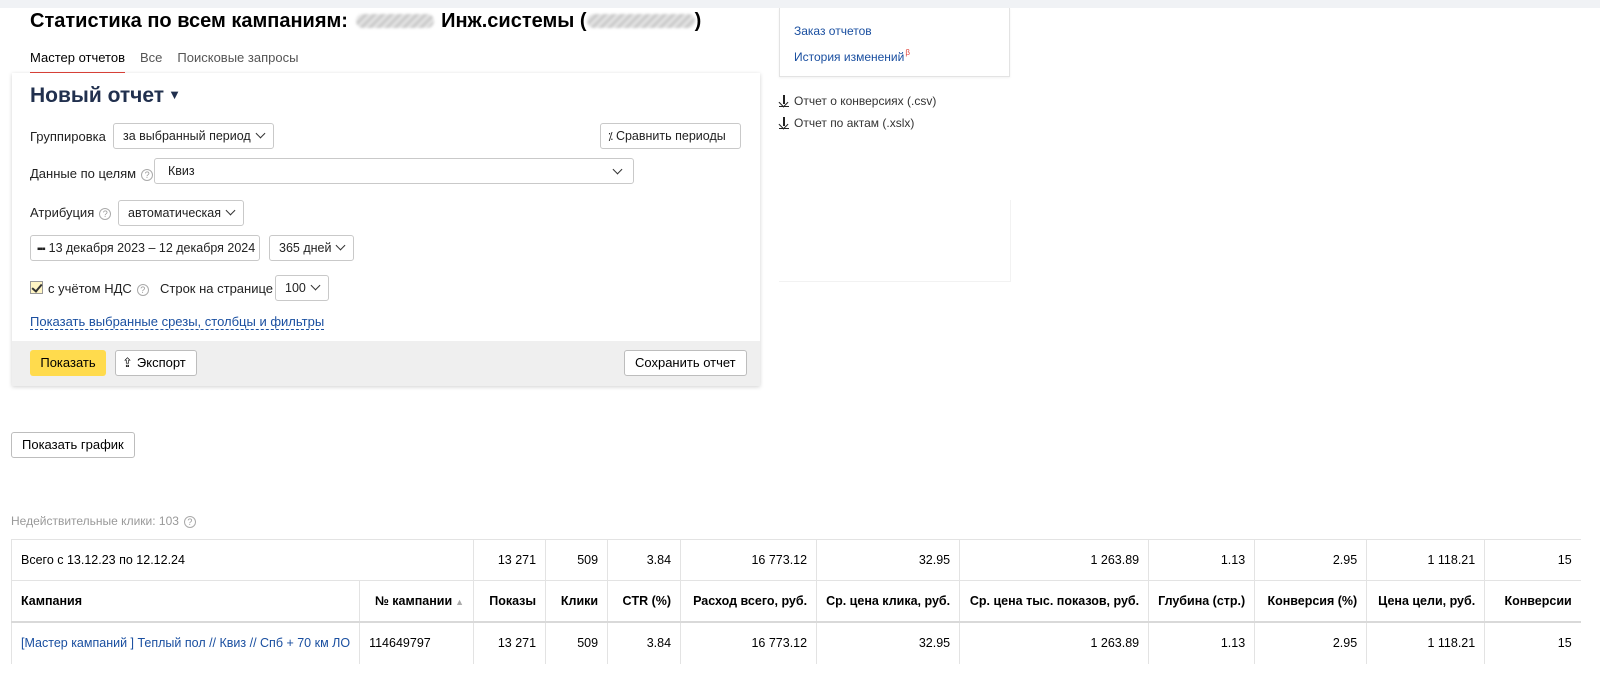 The image size is (1600, 688). I want to click on show-button: Показать, so click(68, 363).